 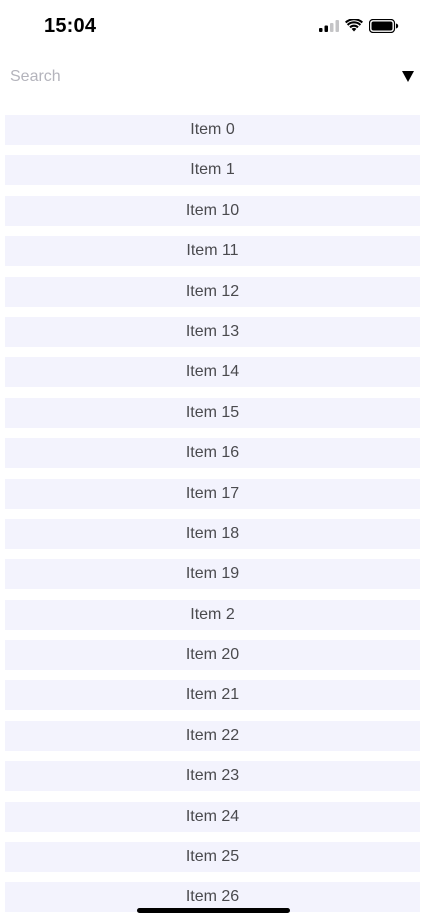 I want to click on status-bar: 15:04, so click(x=213, y=28).